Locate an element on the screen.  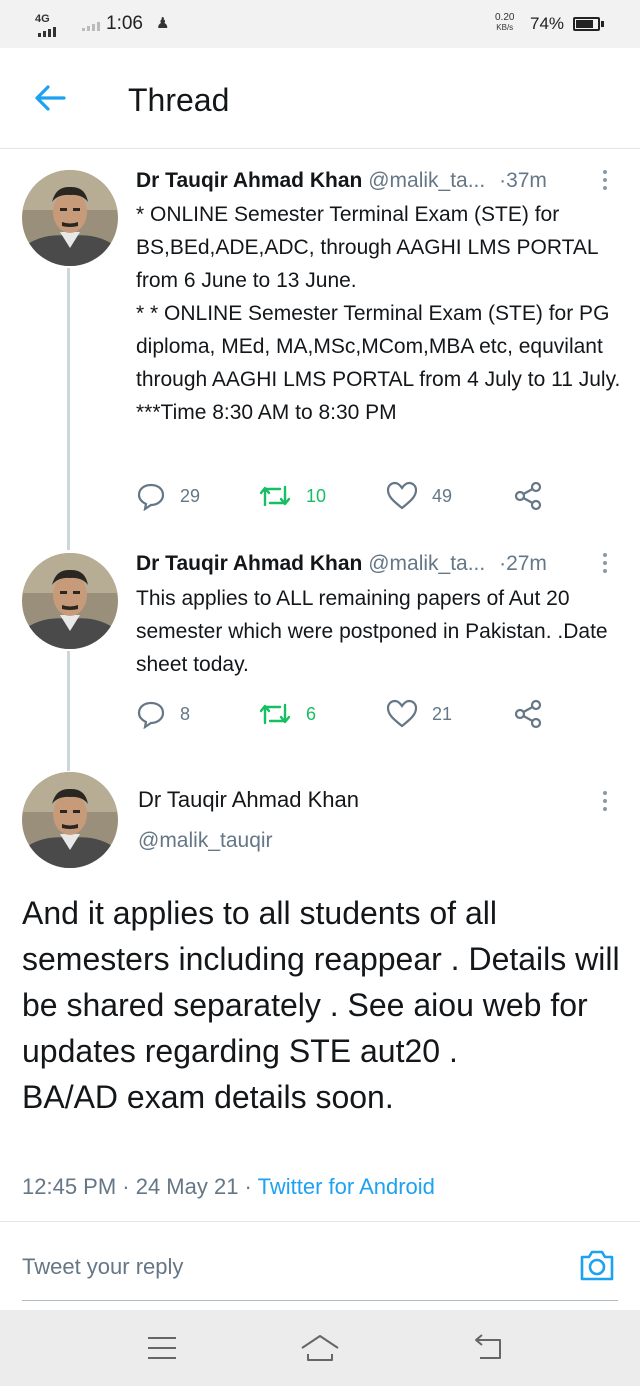
app-header: Thread is located at coordinates (320, 98).